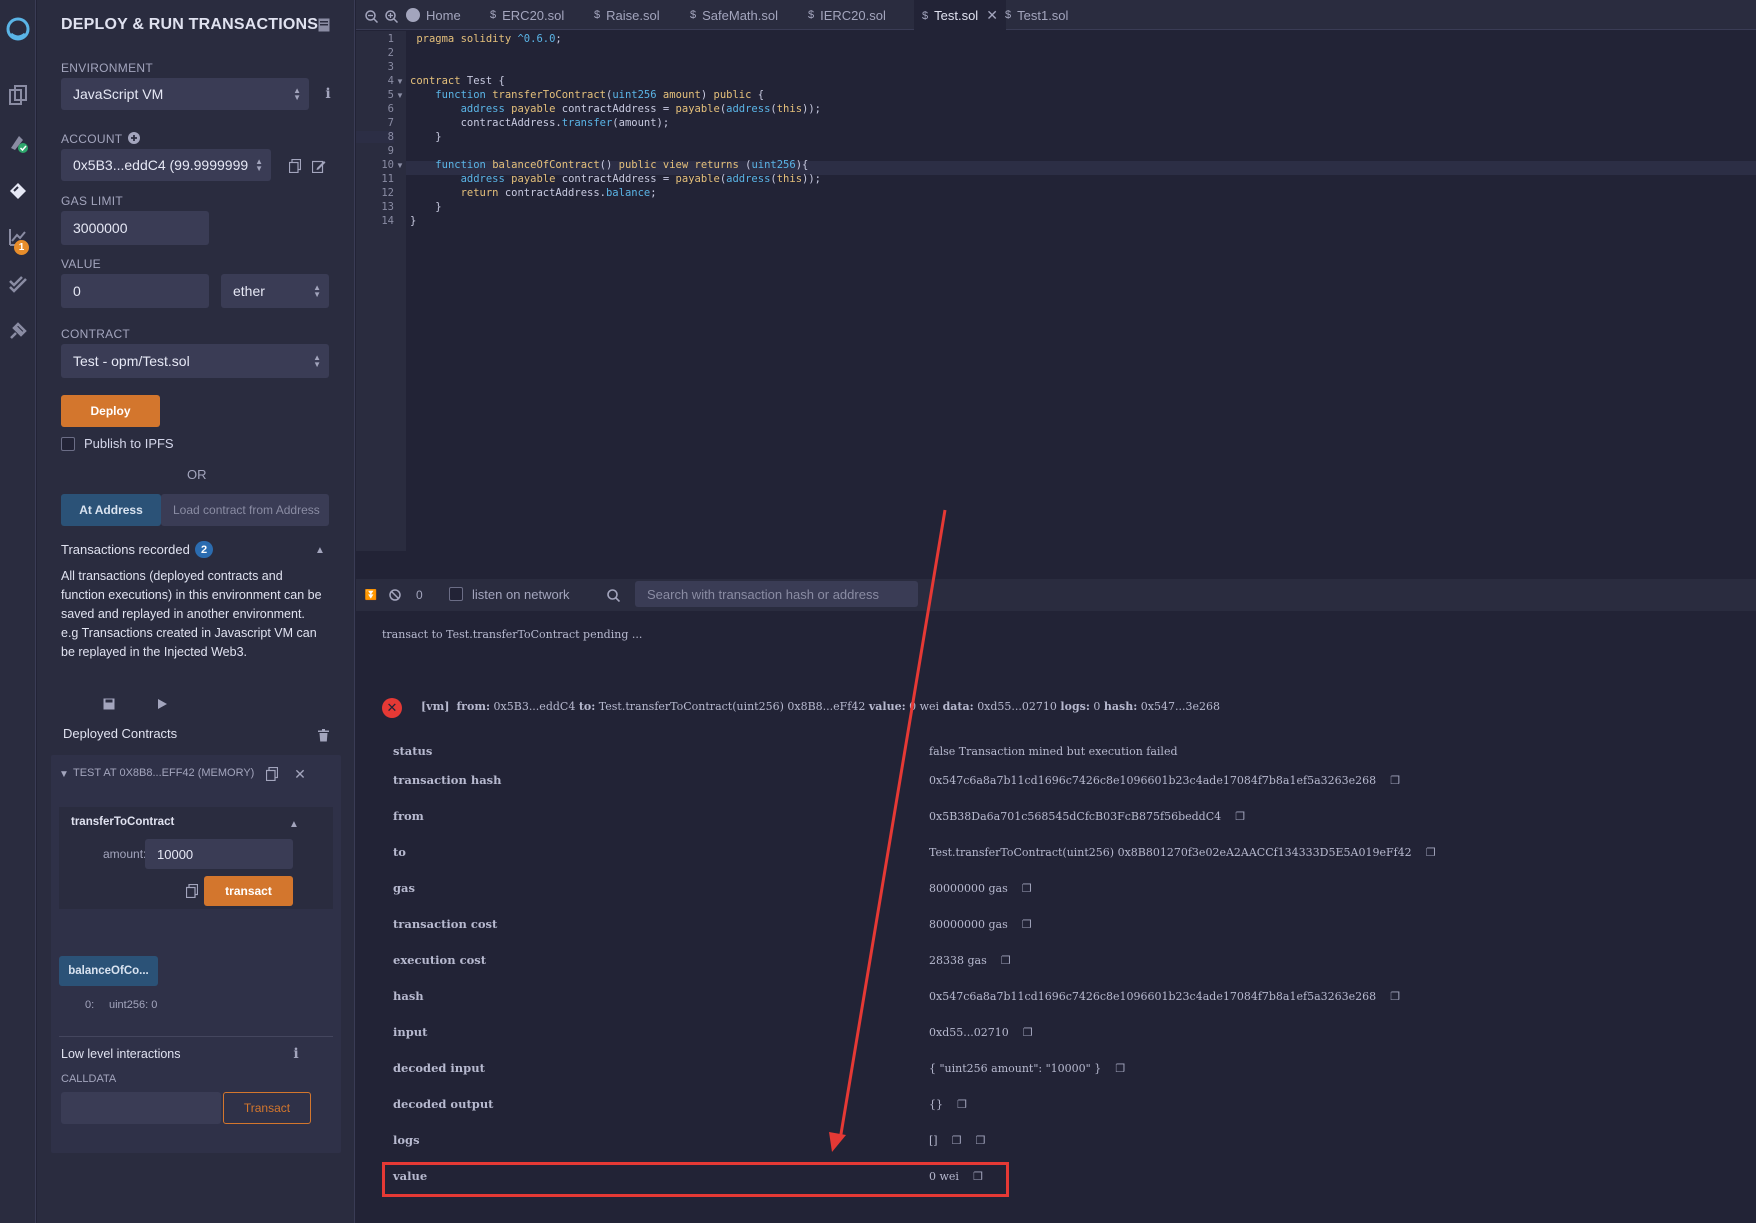 Image resolution: width=1756 pixels, height=1223 pixels. What do you see at coordinates (18, 143) in the screenshot?
I see `compiler-icon` at bounding box center [18, 143].